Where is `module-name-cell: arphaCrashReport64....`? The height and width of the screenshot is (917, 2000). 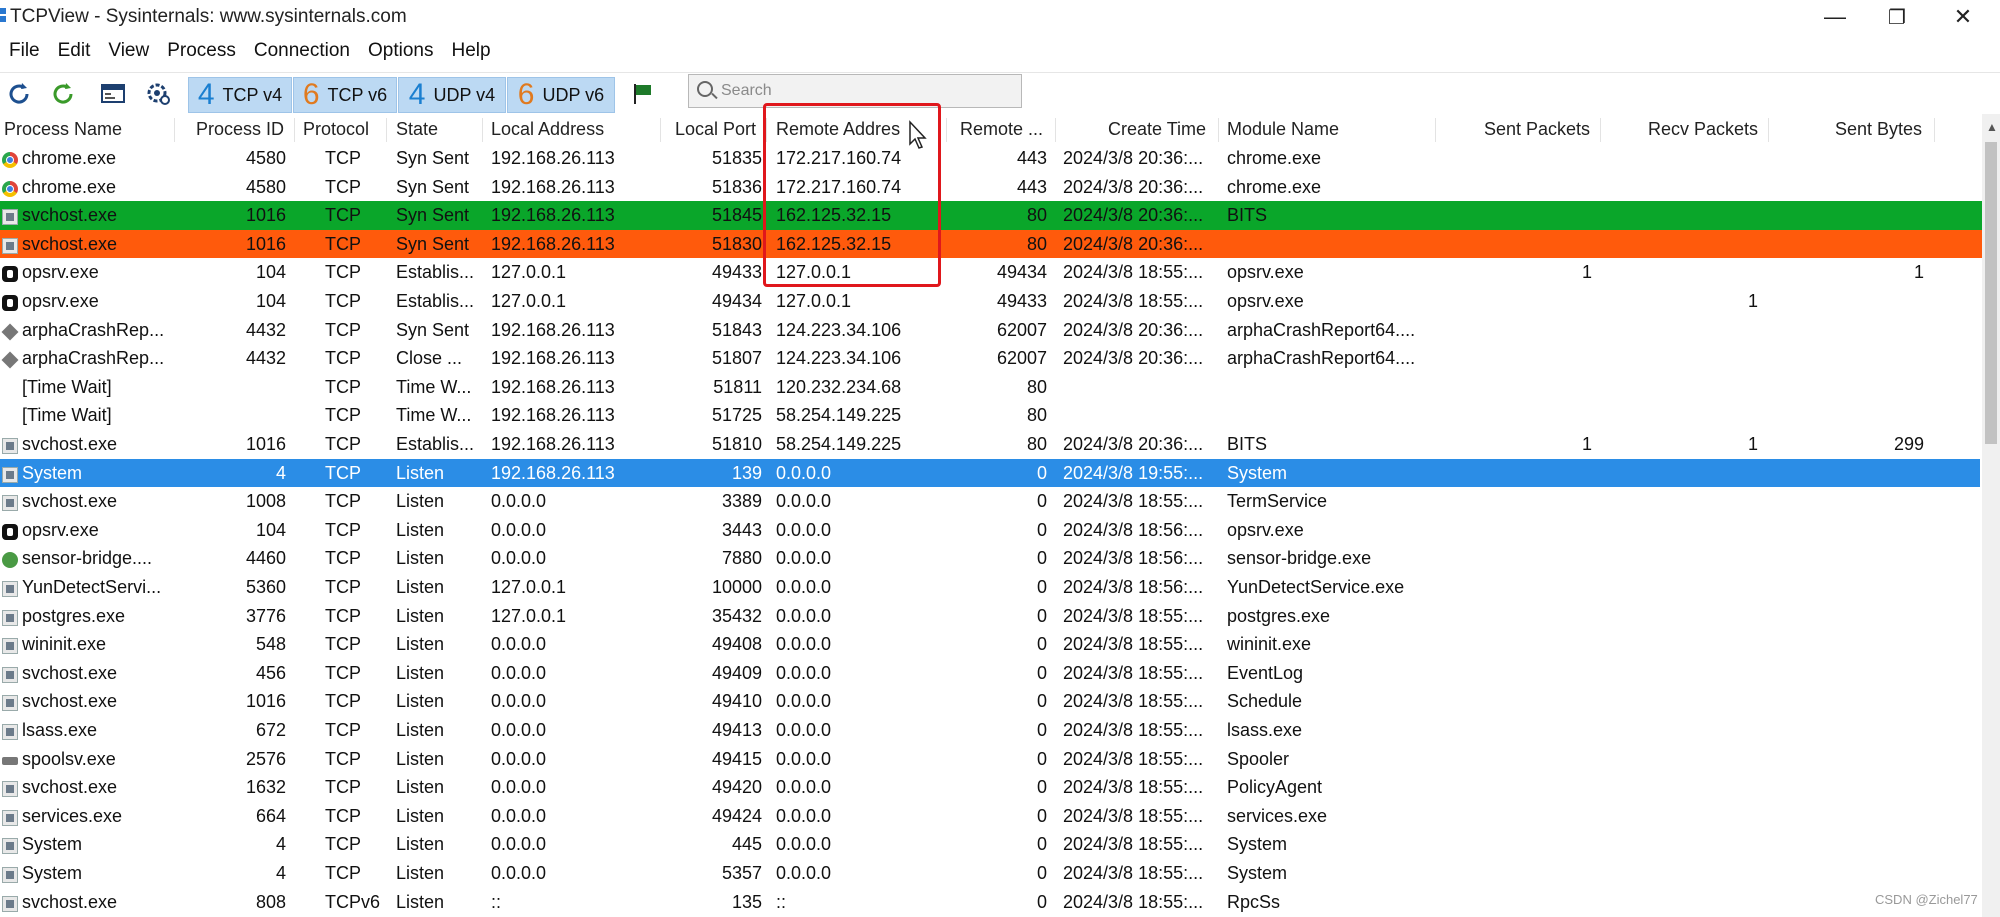 module-name-cell: arphaCrashReport64.... is located at coordinates (1321, 329).